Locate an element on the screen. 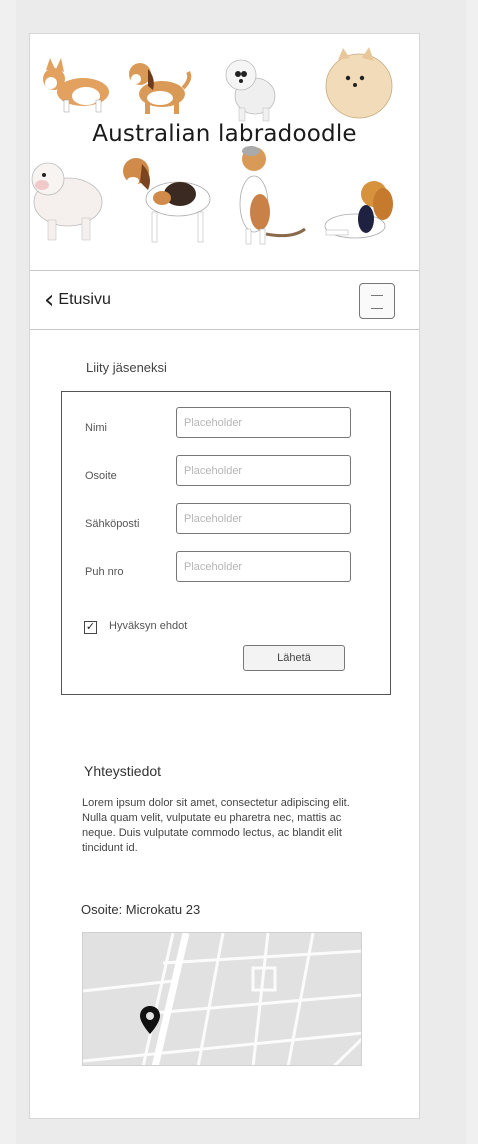 This screenshot has width=478, height=1144. location-map is located at coordinates (222, 999).